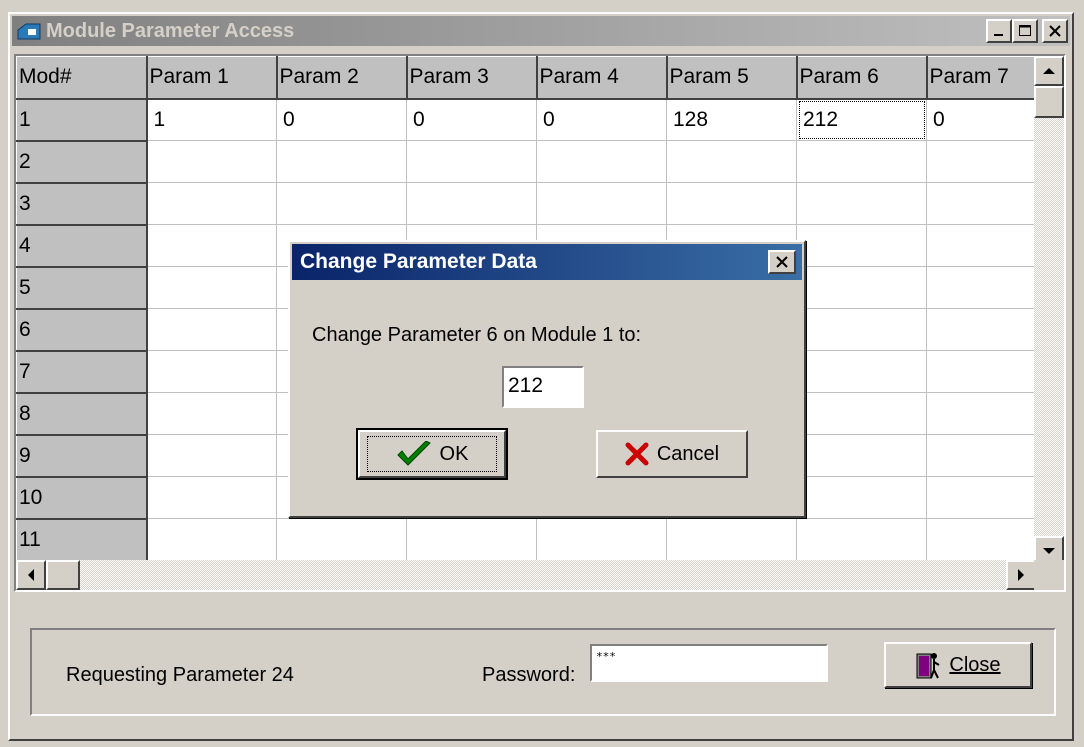 This screenshot has width=1084, height=747. What do you see at coordinates (413, 453) in the screenshot?
I see `checkmark-icon` at bounding box center [413, 453].